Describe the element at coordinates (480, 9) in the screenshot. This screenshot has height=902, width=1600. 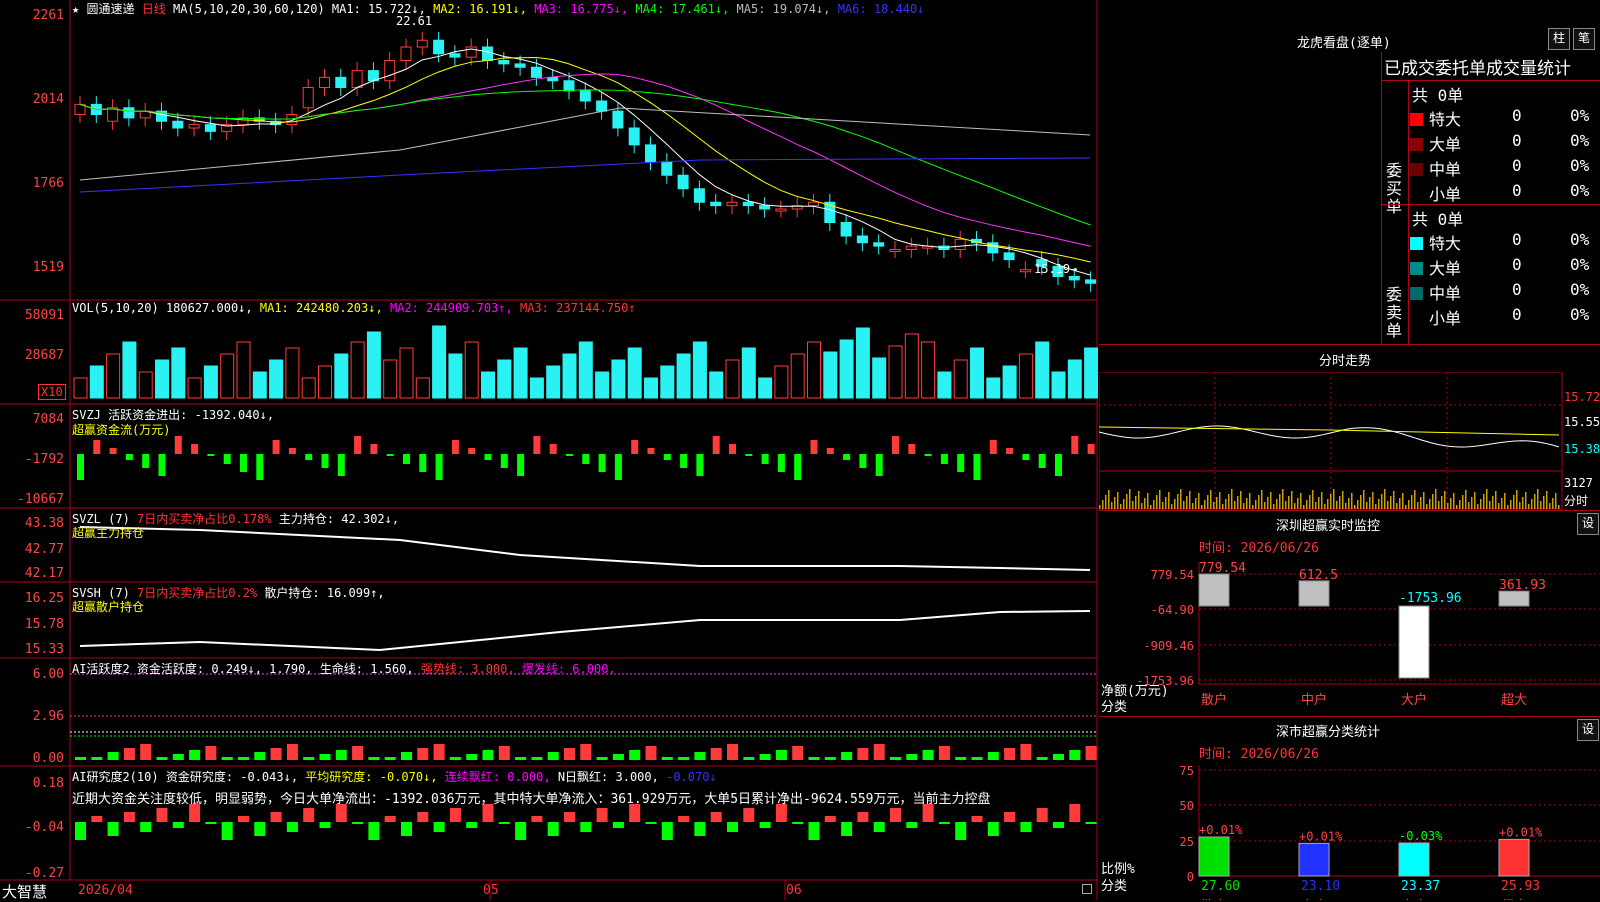
I see `ma2-value: MA2: 16.191↓,` at that location.